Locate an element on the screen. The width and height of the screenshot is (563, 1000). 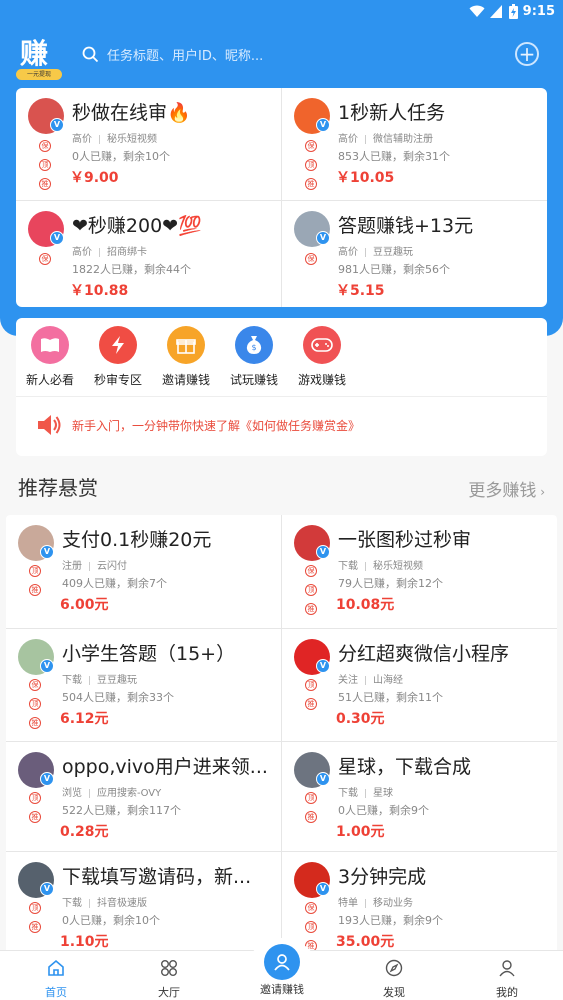
task-card: V 顶推下载填写邀请码，新... 下载 抖音极速版 0人已赚，剩余10个 1.10元 is located at coordinates (143, 903).